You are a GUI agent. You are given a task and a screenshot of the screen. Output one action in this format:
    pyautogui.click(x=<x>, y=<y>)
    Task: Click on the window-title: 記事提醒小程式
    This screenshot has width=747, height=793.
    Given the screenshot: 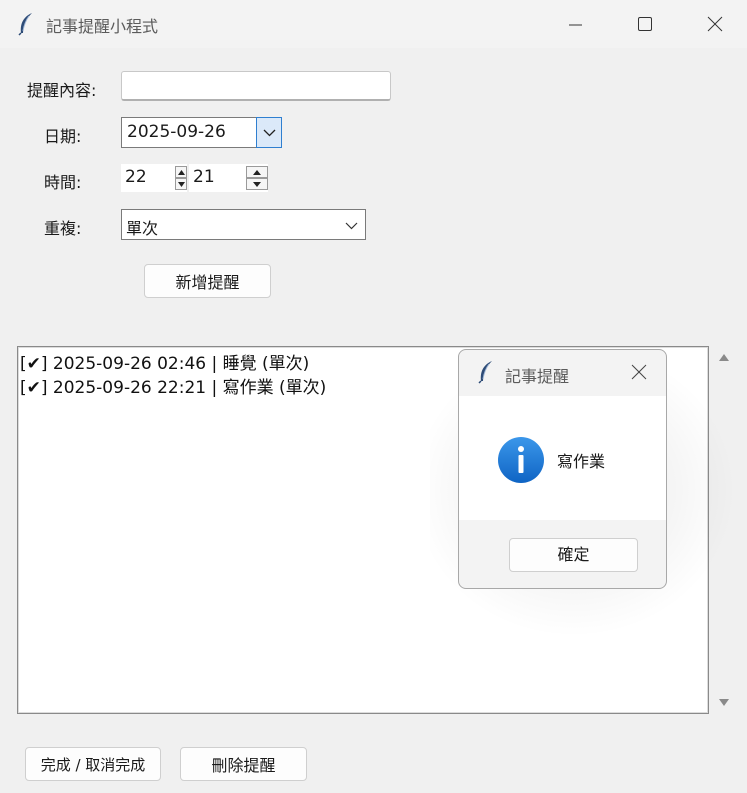 What is the action you would take?
    pyautogui.click(x=102, y=26)
    